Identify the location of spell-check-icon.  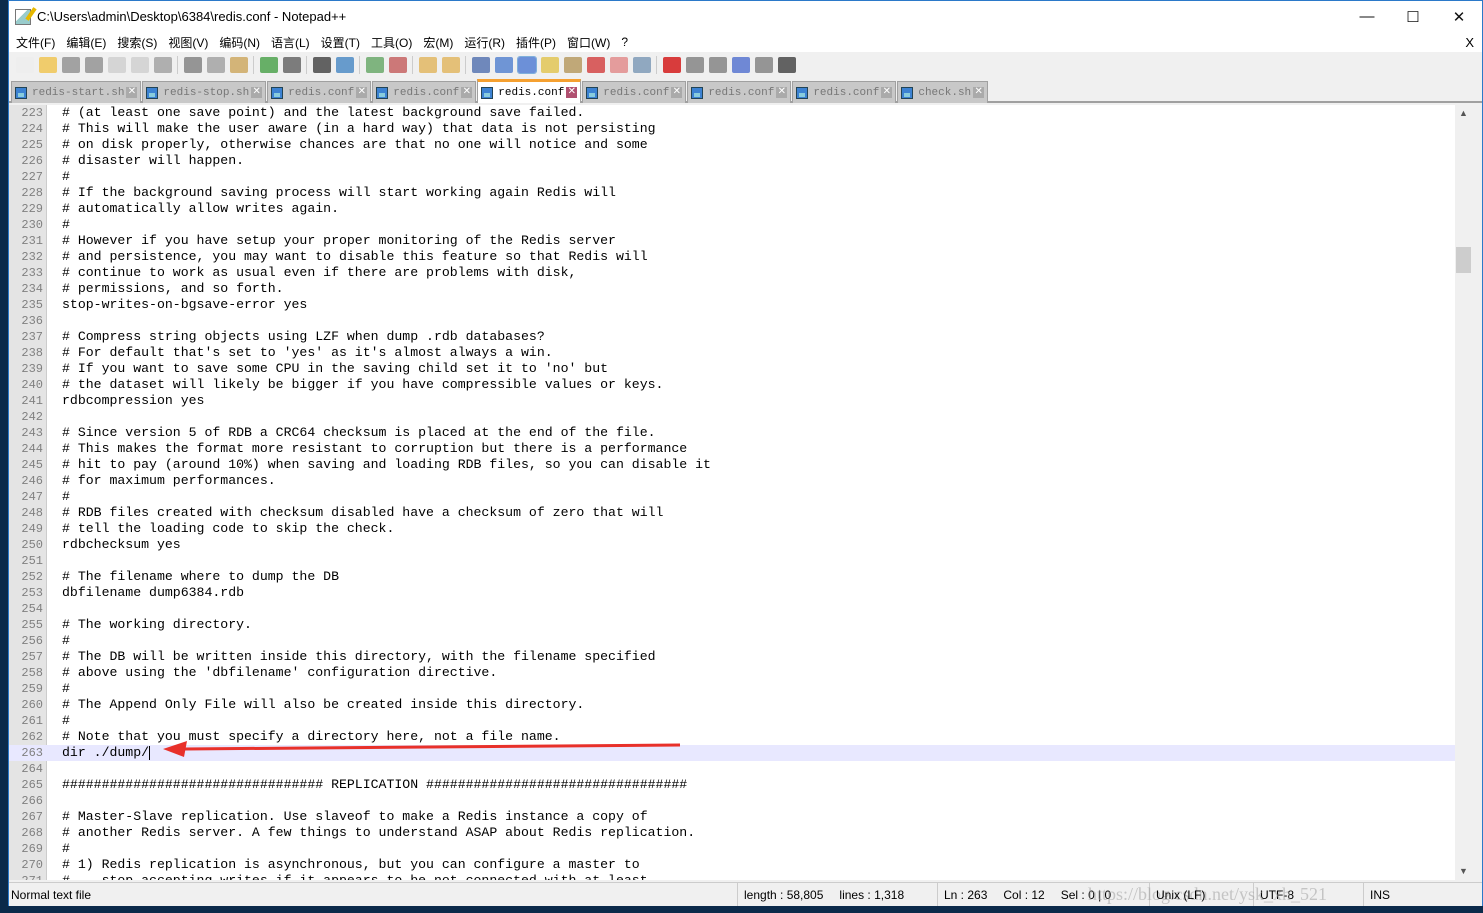
(786, 64).